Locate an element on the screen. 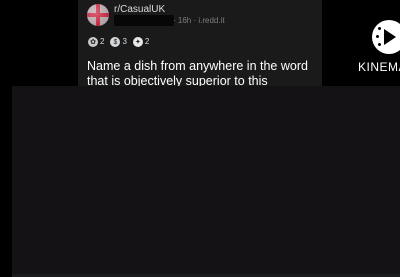 Image resolution: width=400 pixels, height=277 pixels. kinemaster-logo-icon is located at coordinates (386, 37).